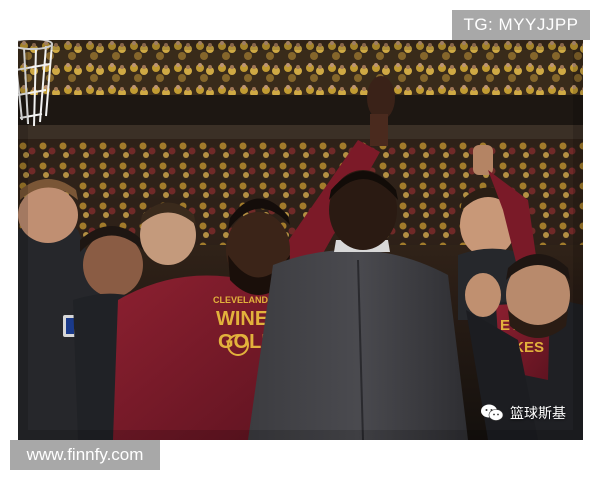 Image resolution: width=600 pixels, height=480 pixels. What do you see at coordinates (538, 414) in the screenshot?
I see `wechat-account-name: 篮球斯基` at bounding box center [538, 414].